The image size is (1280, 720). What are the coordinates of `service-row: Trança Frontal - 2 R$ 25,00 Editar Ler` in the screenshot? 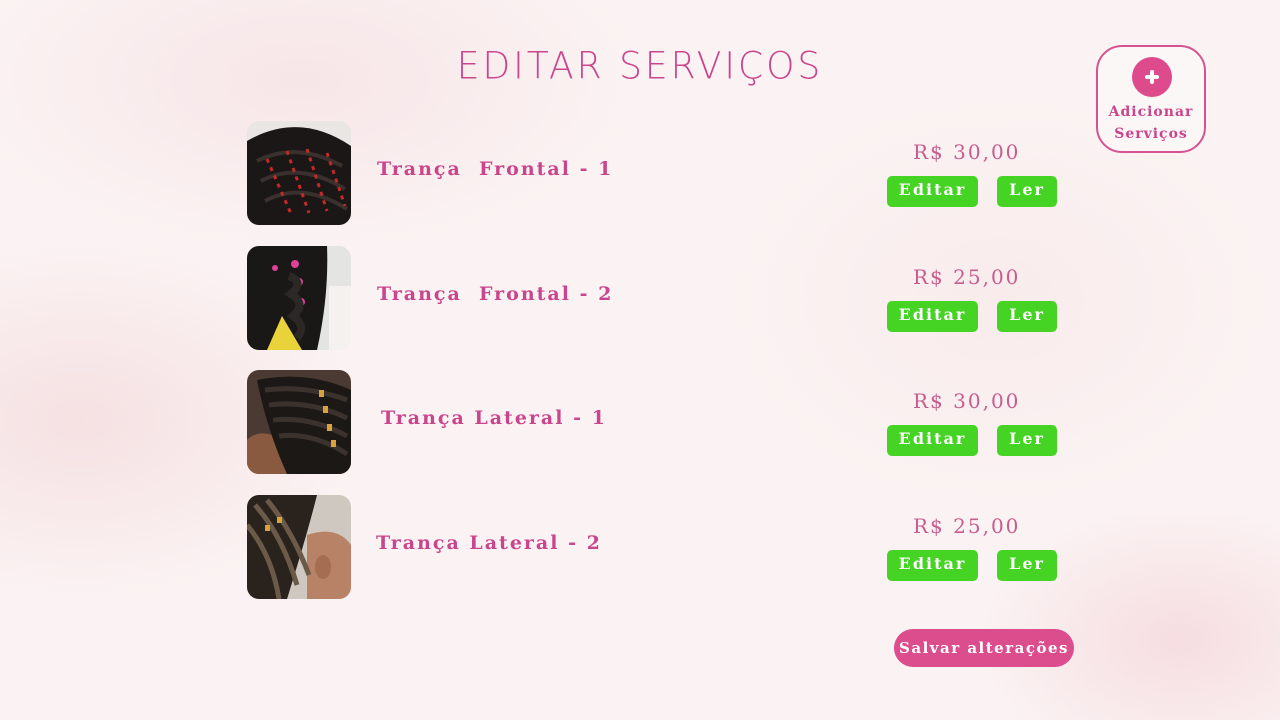 It's located at (640, 298).